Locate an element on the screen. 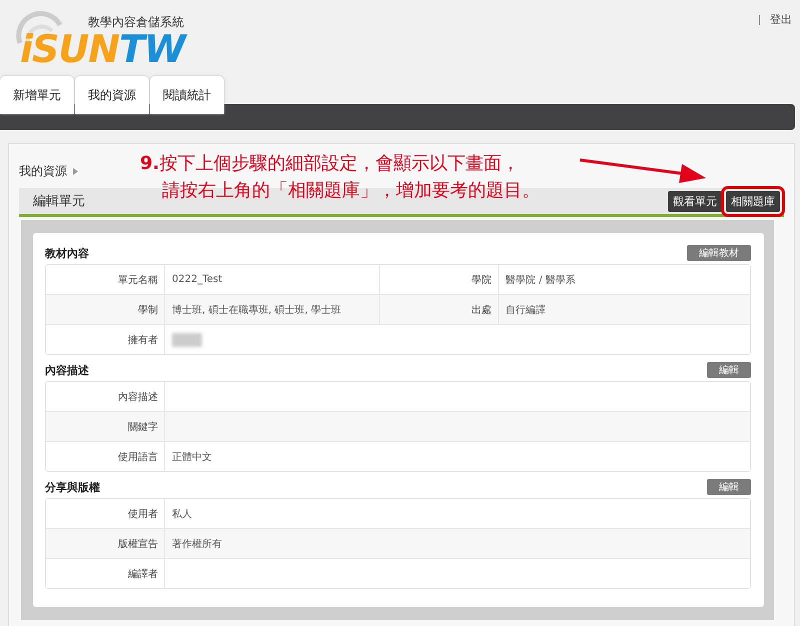  field-value: 正體中文 is located at coordinates (192, 457).